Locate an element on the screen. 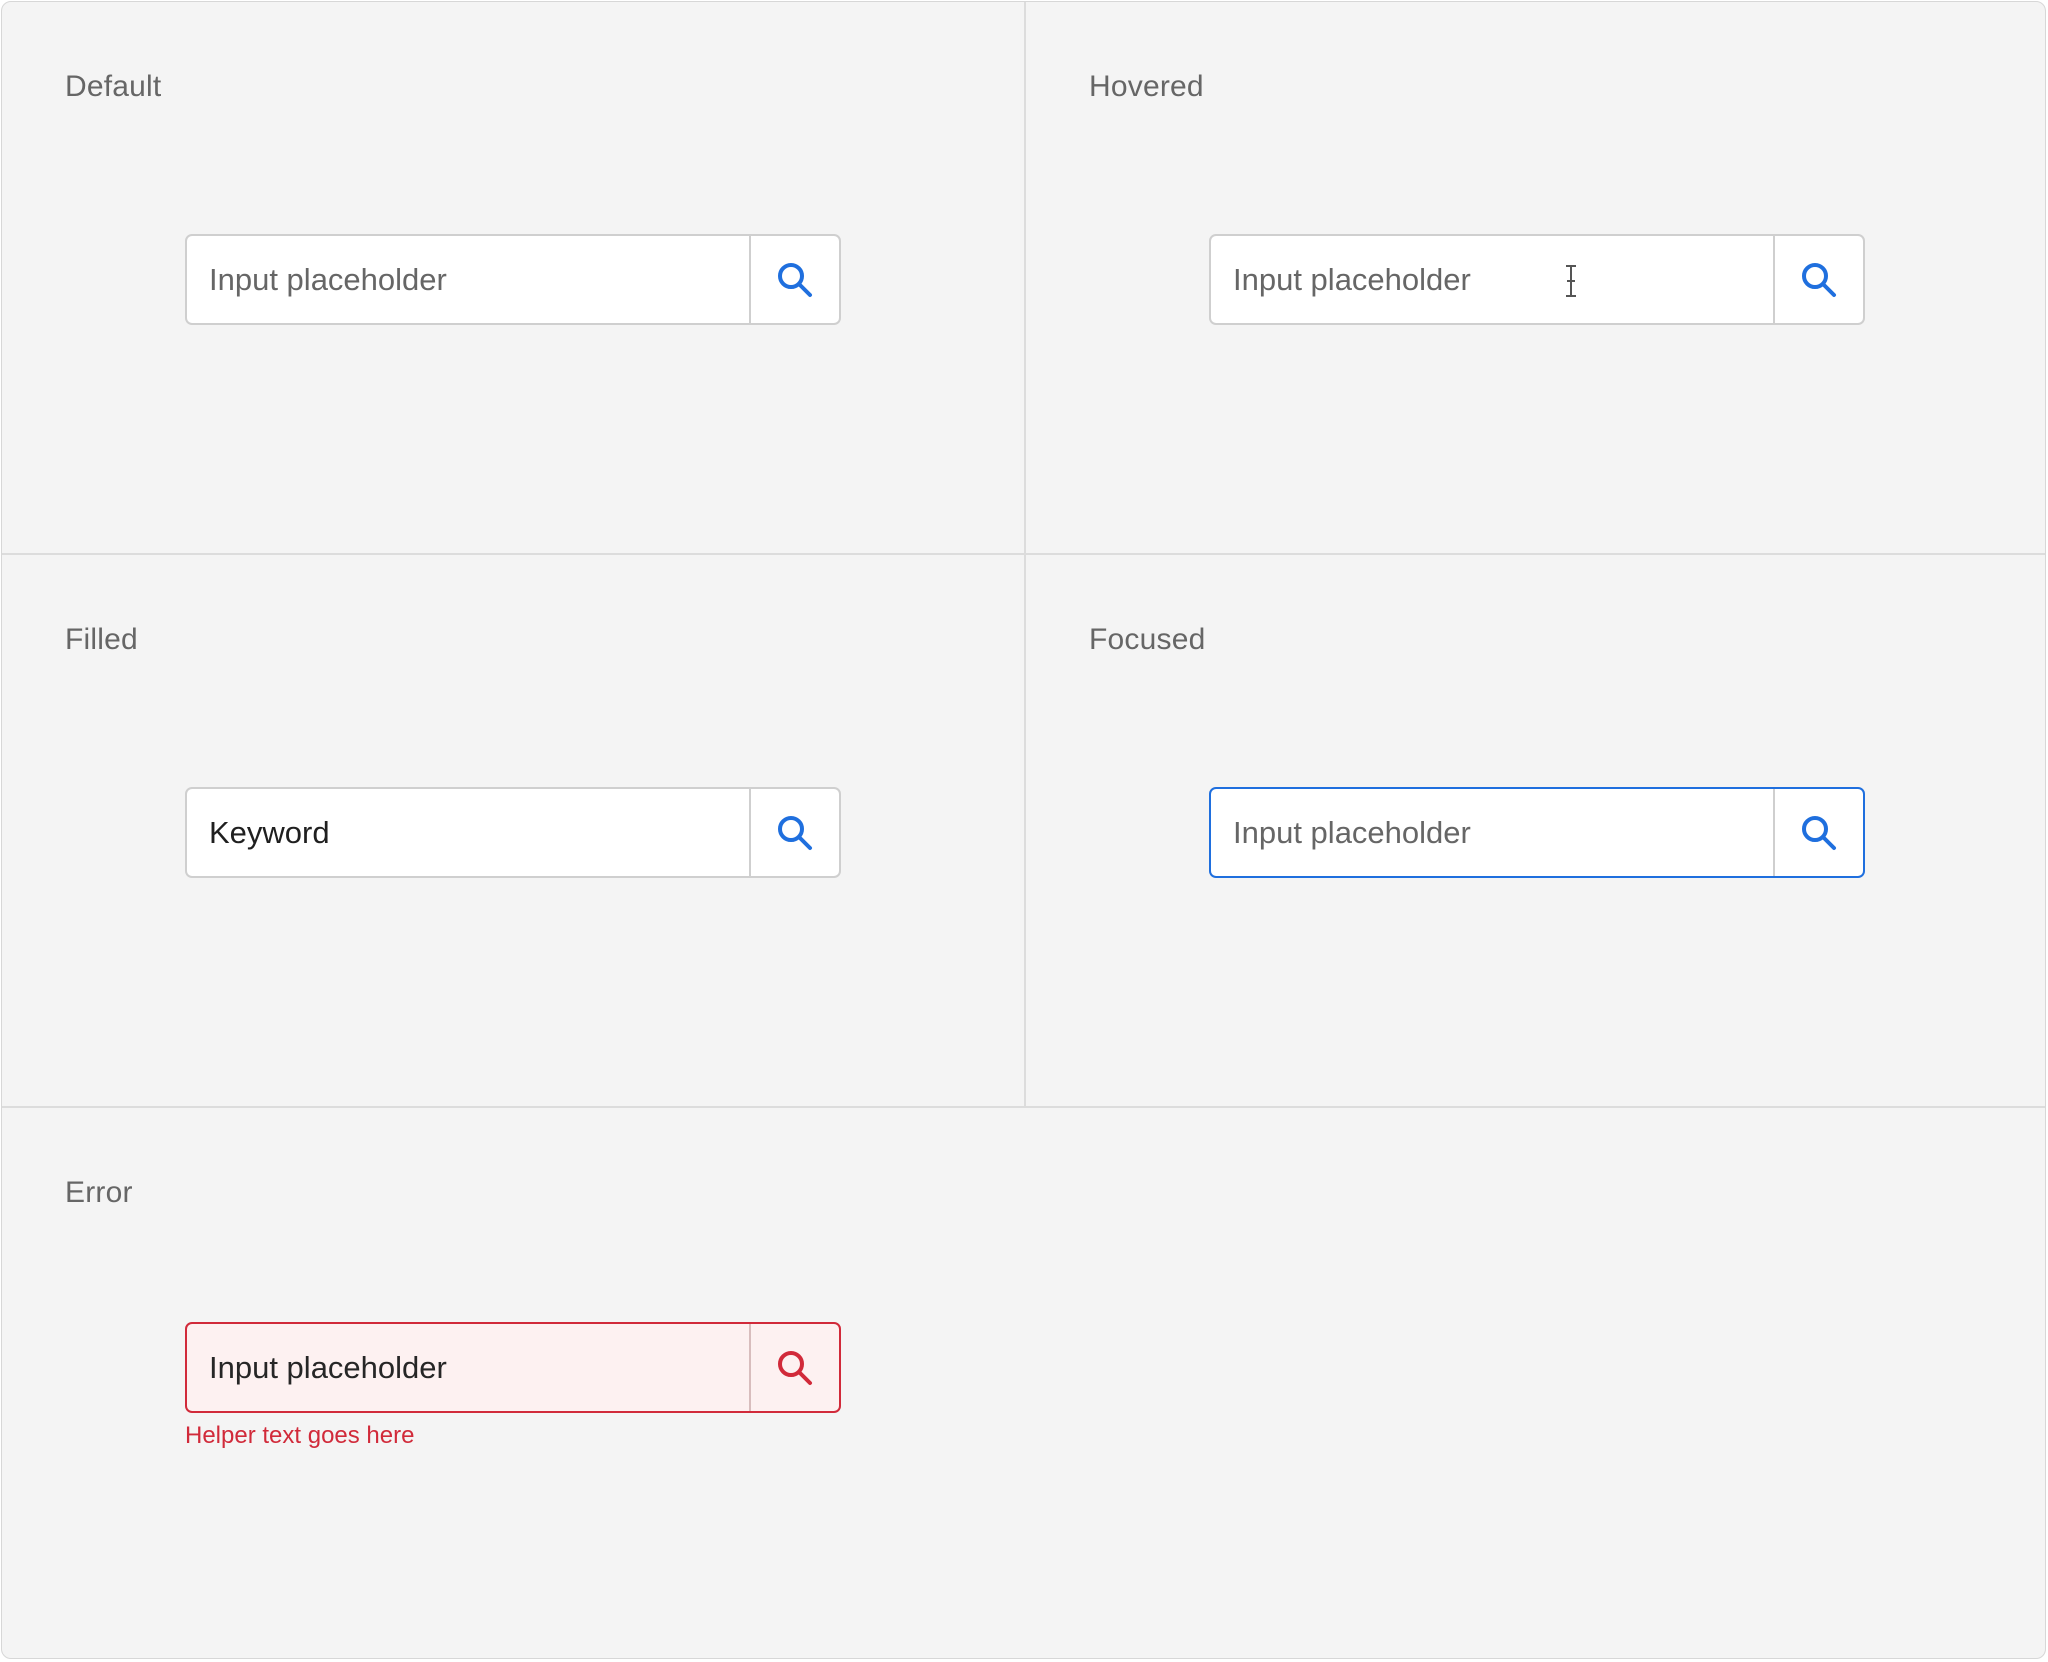  text-cursor-icon is located at coordinates (1571, 281).